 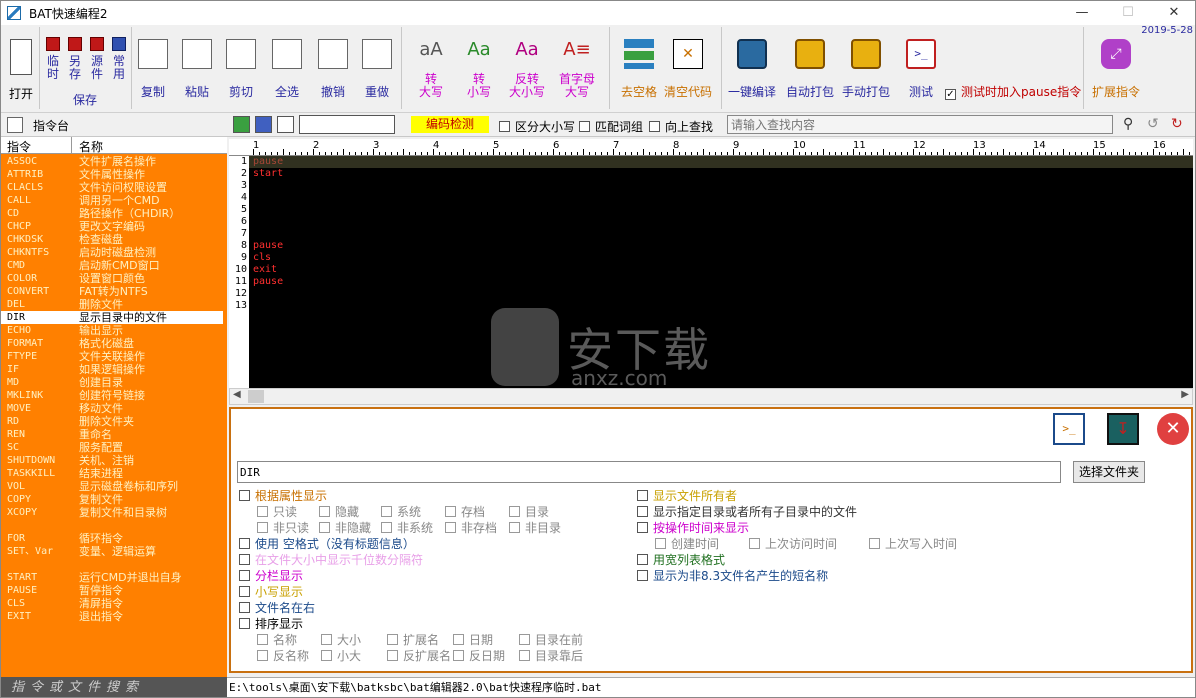 I want to click on maximize-button: ☐, so click(x=1128, y=13).